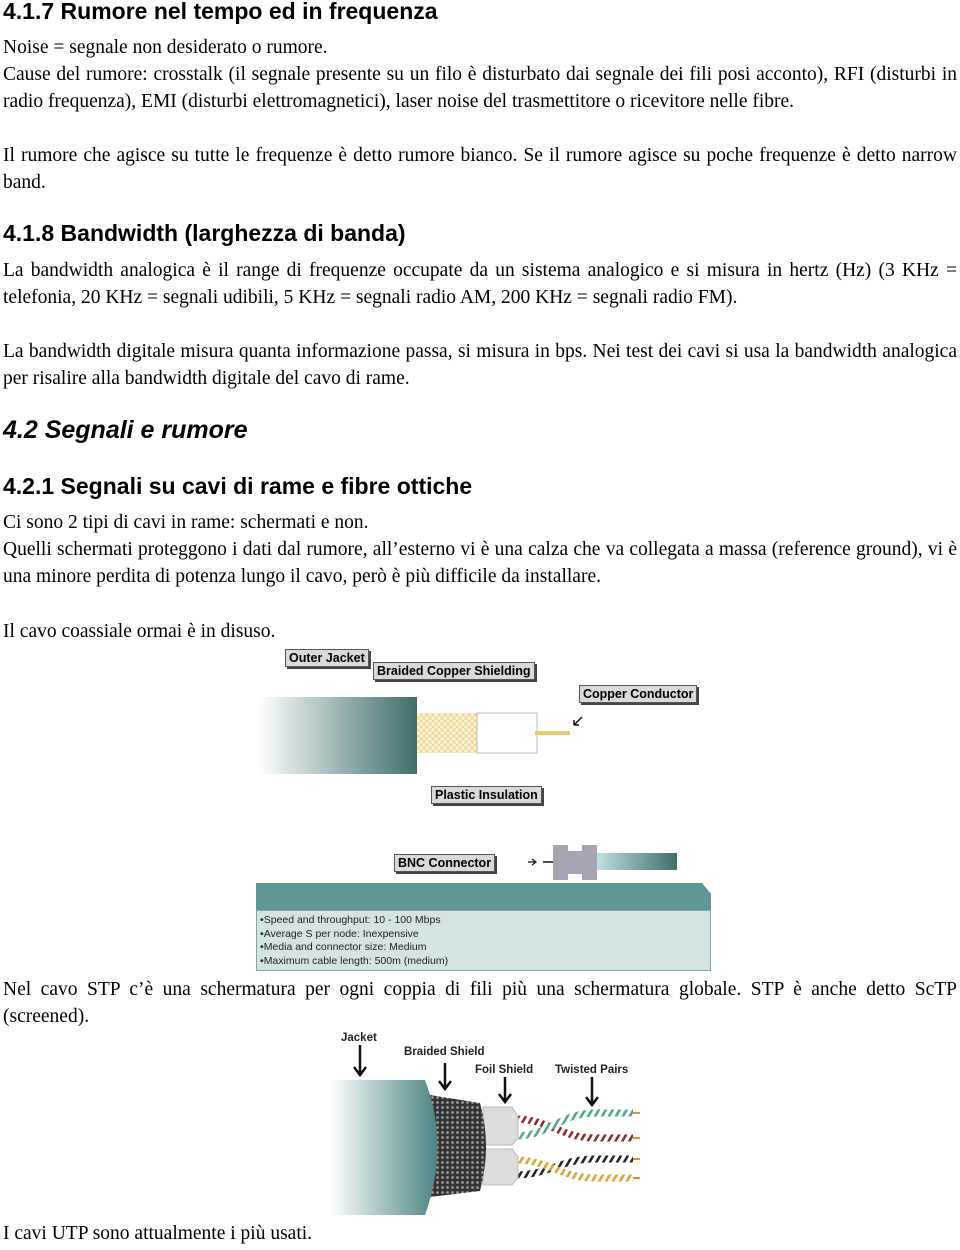 The height and width of the screenshot is (1250, 960). What do you see at coordinates (485, 921) in the screenshot?
I see `spec-item: Speed and throughput: 10 - 100 Mbps` at bounding box center [485, 921].